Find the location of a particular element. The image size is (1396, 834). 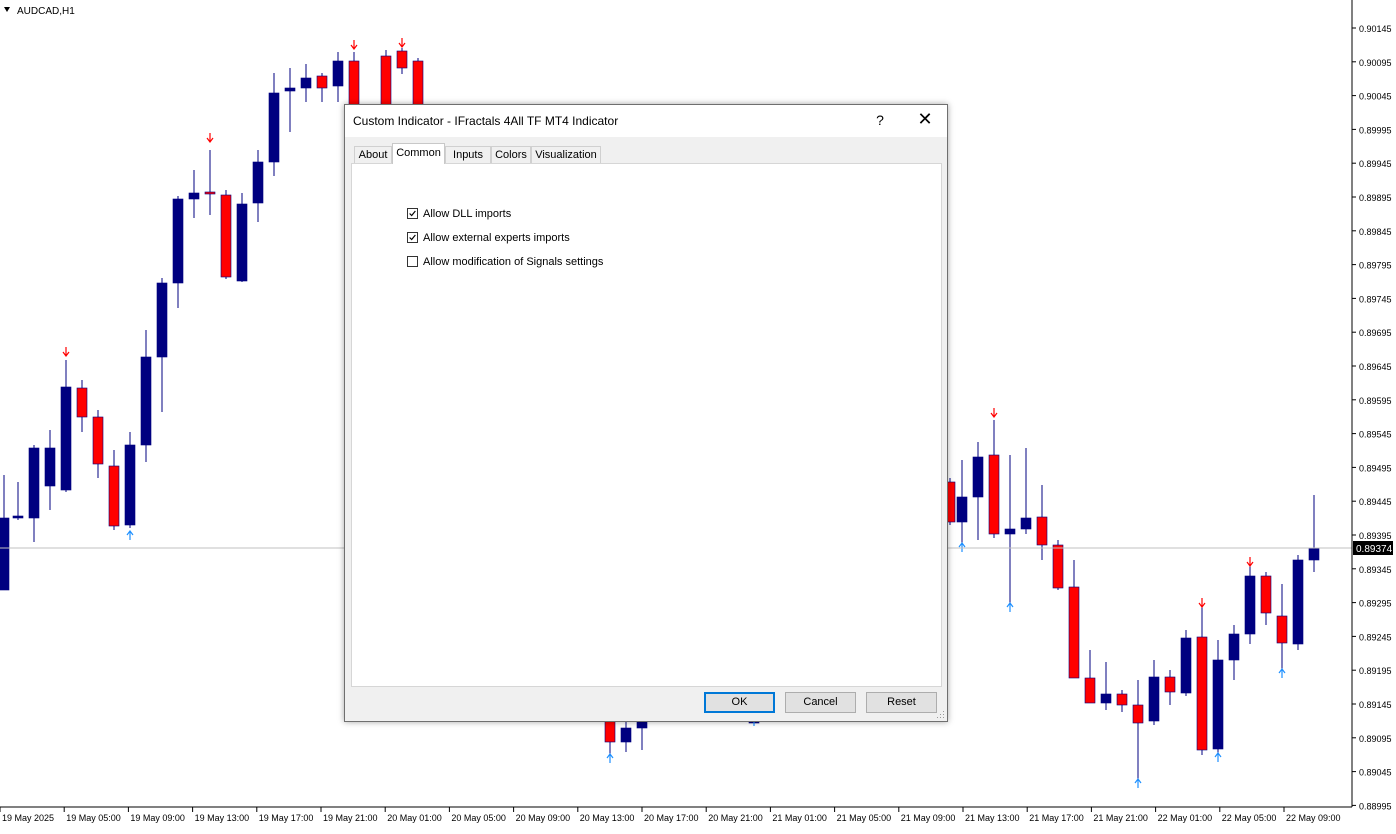

resize-grip-icon is located at coordinates (941, 715).